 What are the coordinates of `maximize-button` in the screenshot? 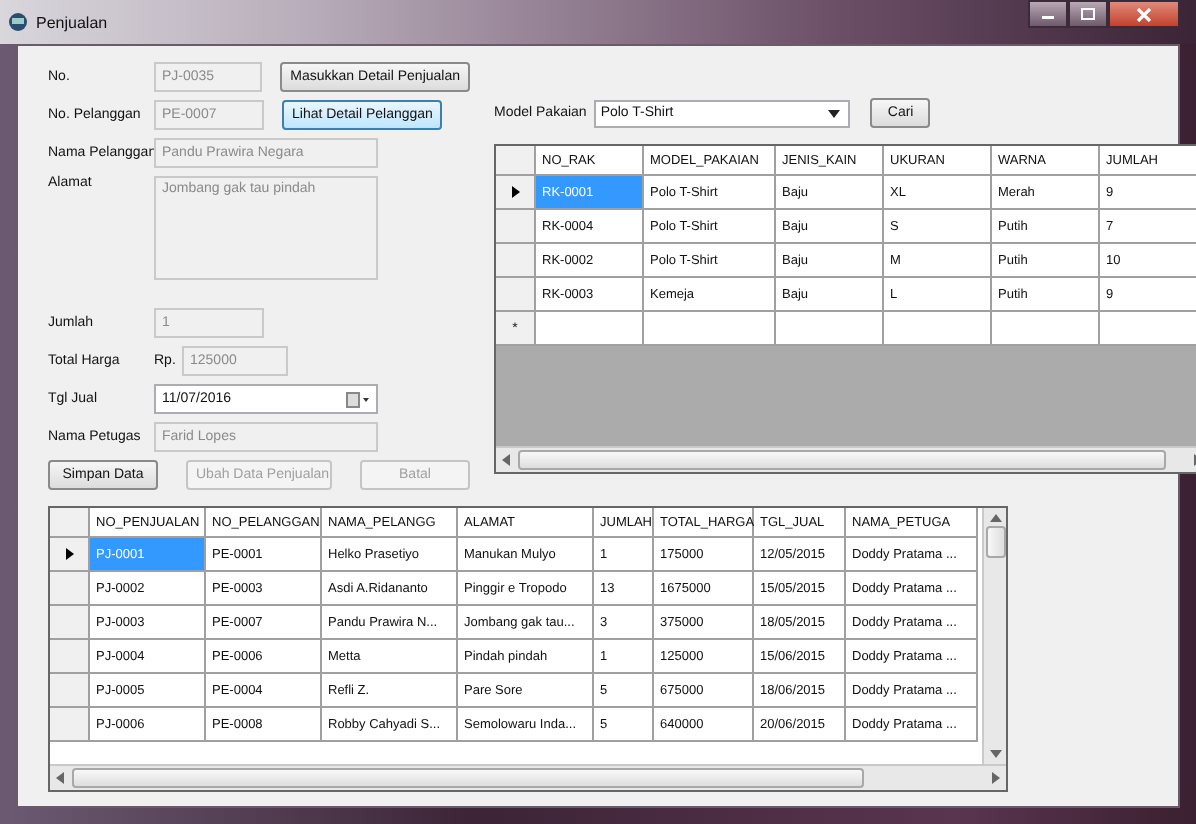 It's located at (1088, 14).